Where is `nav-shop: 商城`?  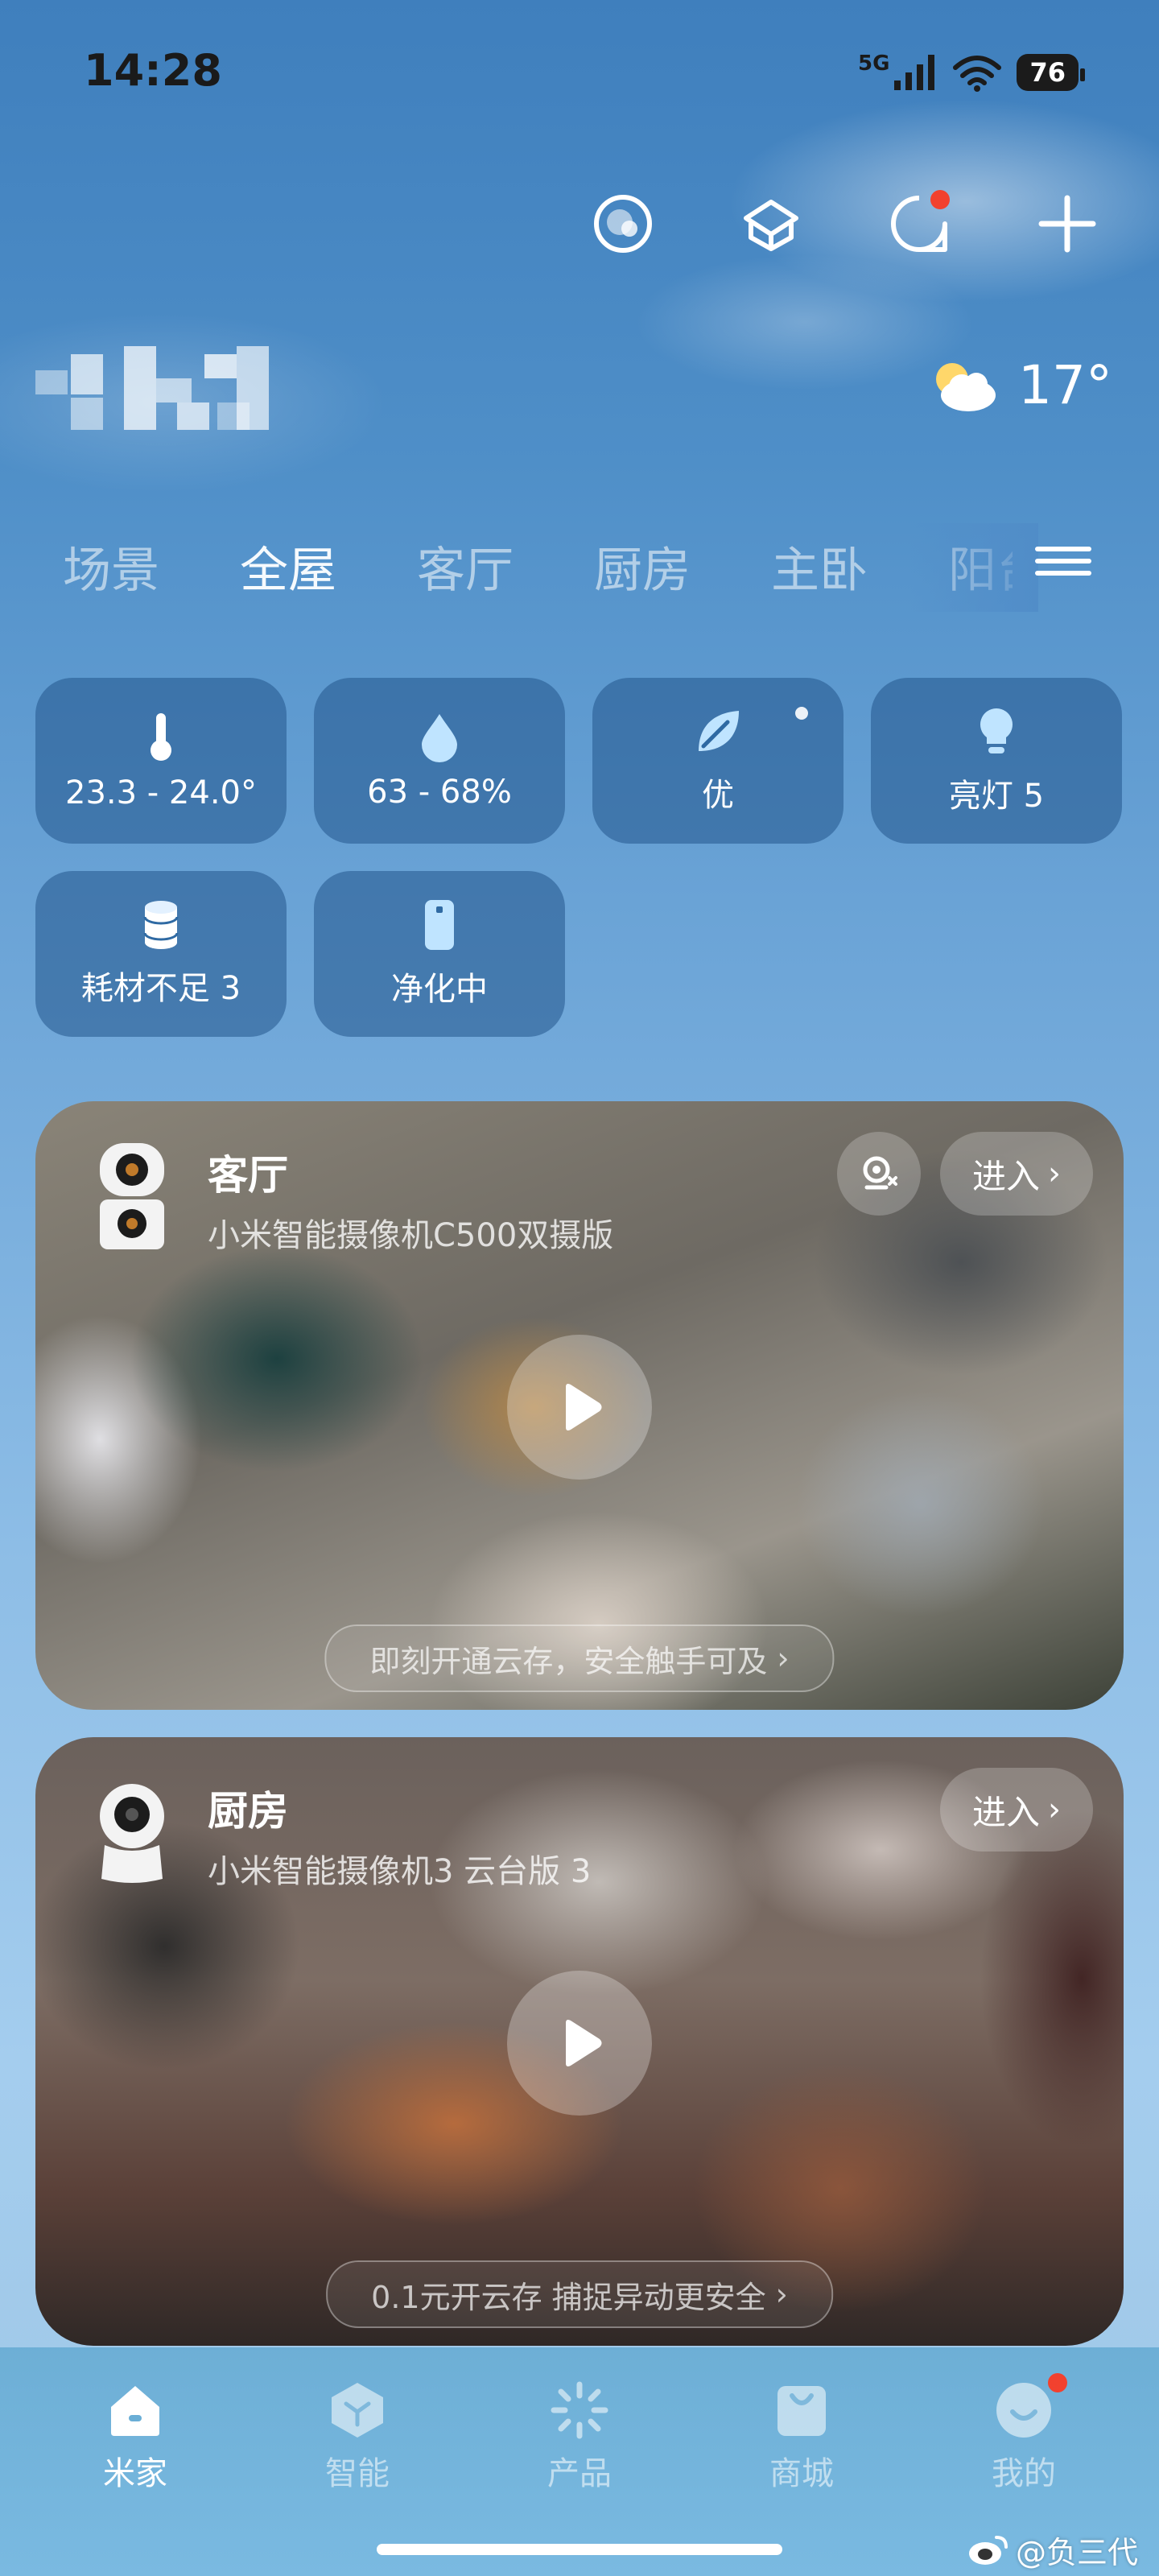 nav-shop: 商城 is located at coordinates (801, 2437).